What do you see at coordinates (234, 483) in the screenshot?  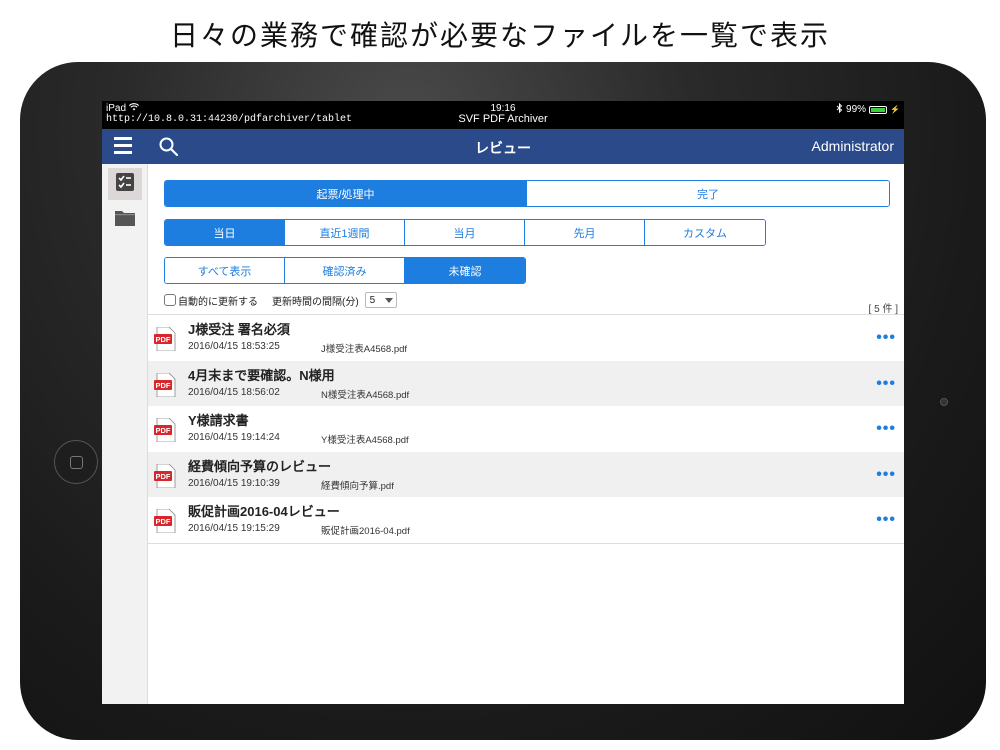 I see `item-date: 2016/04/15 19:10:39` at bounding box center [234, 483].